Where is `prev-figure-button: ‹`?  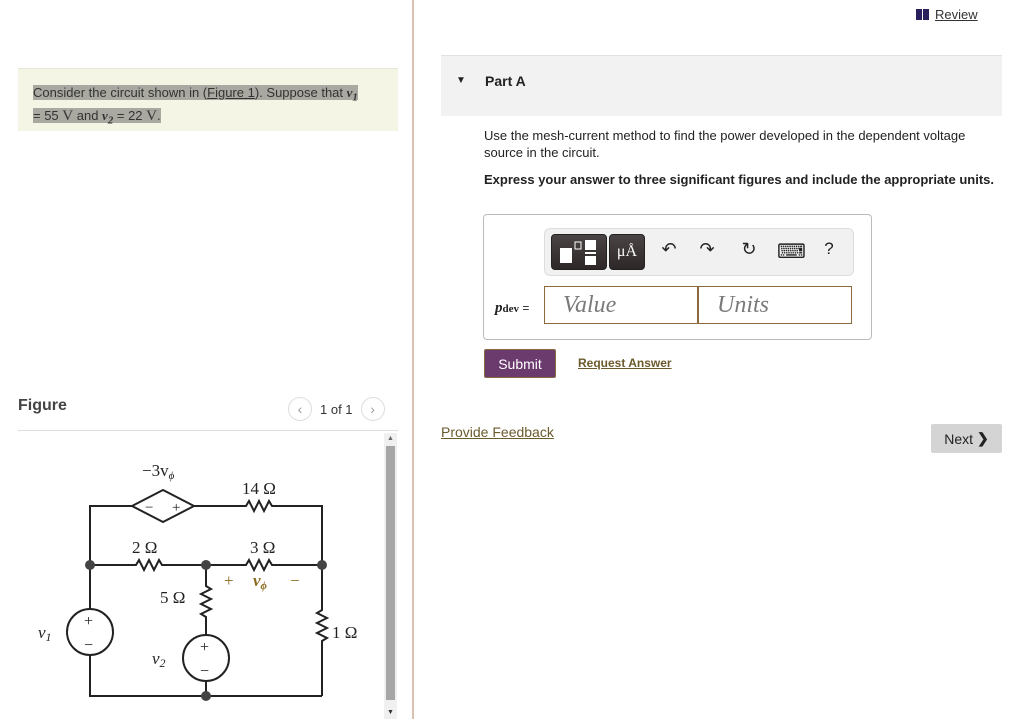 prev-figure-button: ‹ is located at coordinates (300, 409).